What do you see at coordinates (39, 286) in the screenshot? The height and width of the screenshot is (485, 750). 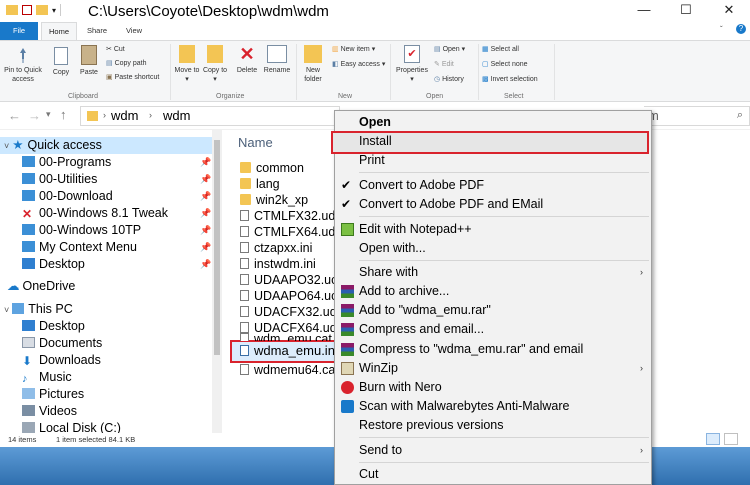 I see `nav-onedrive: ☁ OneDrive` at bounding box center [39, 286].